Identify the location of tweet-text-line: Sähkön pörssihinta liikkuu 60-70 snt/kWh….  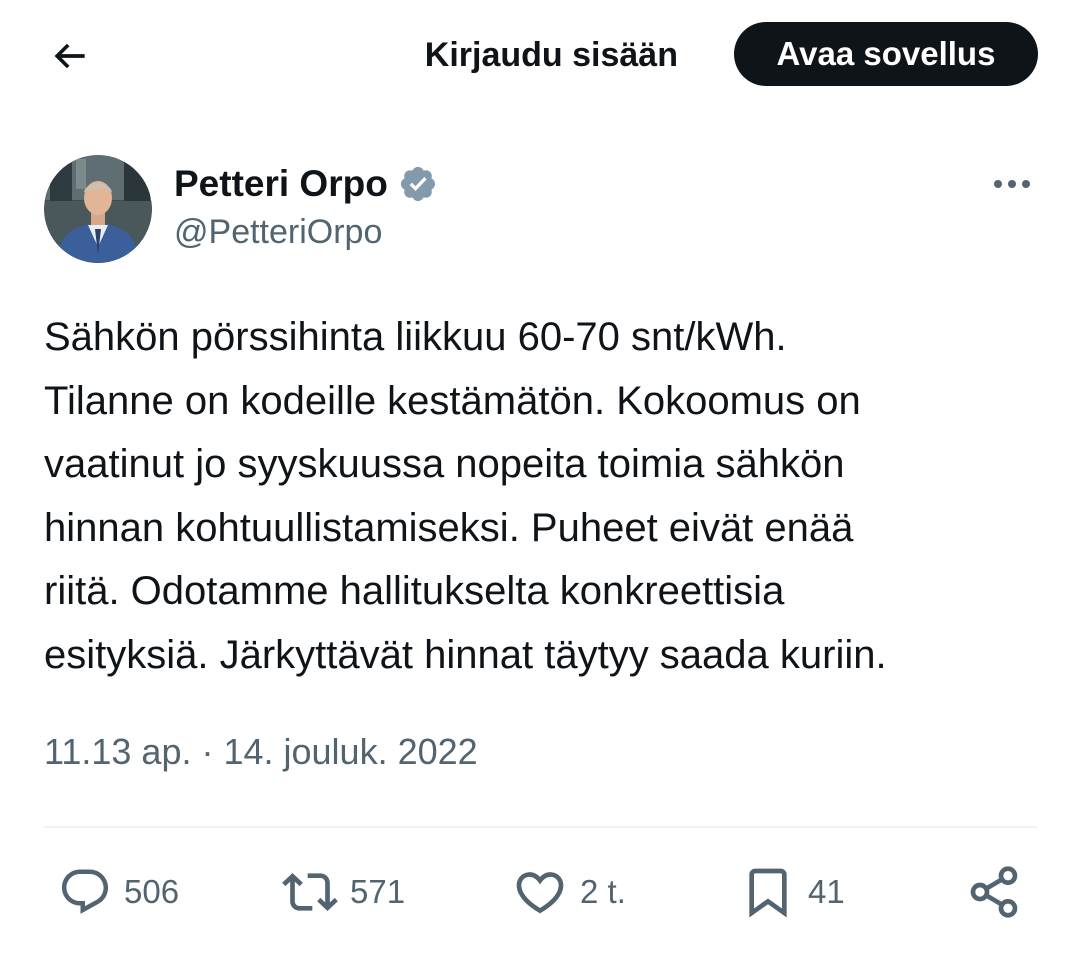
(415, 337).